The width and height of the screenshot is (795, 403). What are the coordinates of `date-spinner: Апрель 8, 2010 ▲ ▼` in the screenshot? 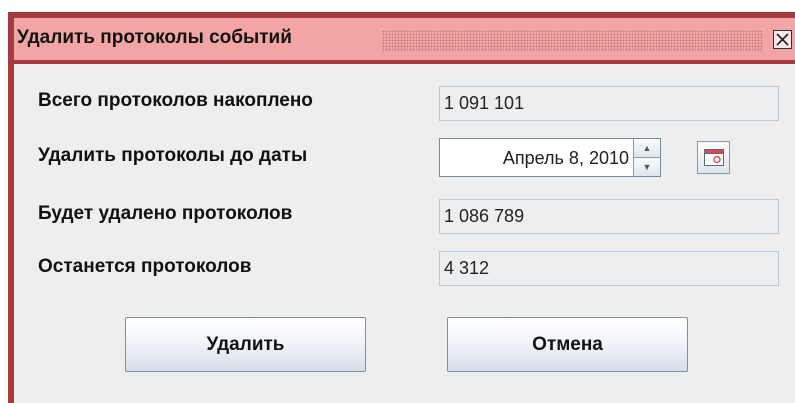 It's located at (550, 157).